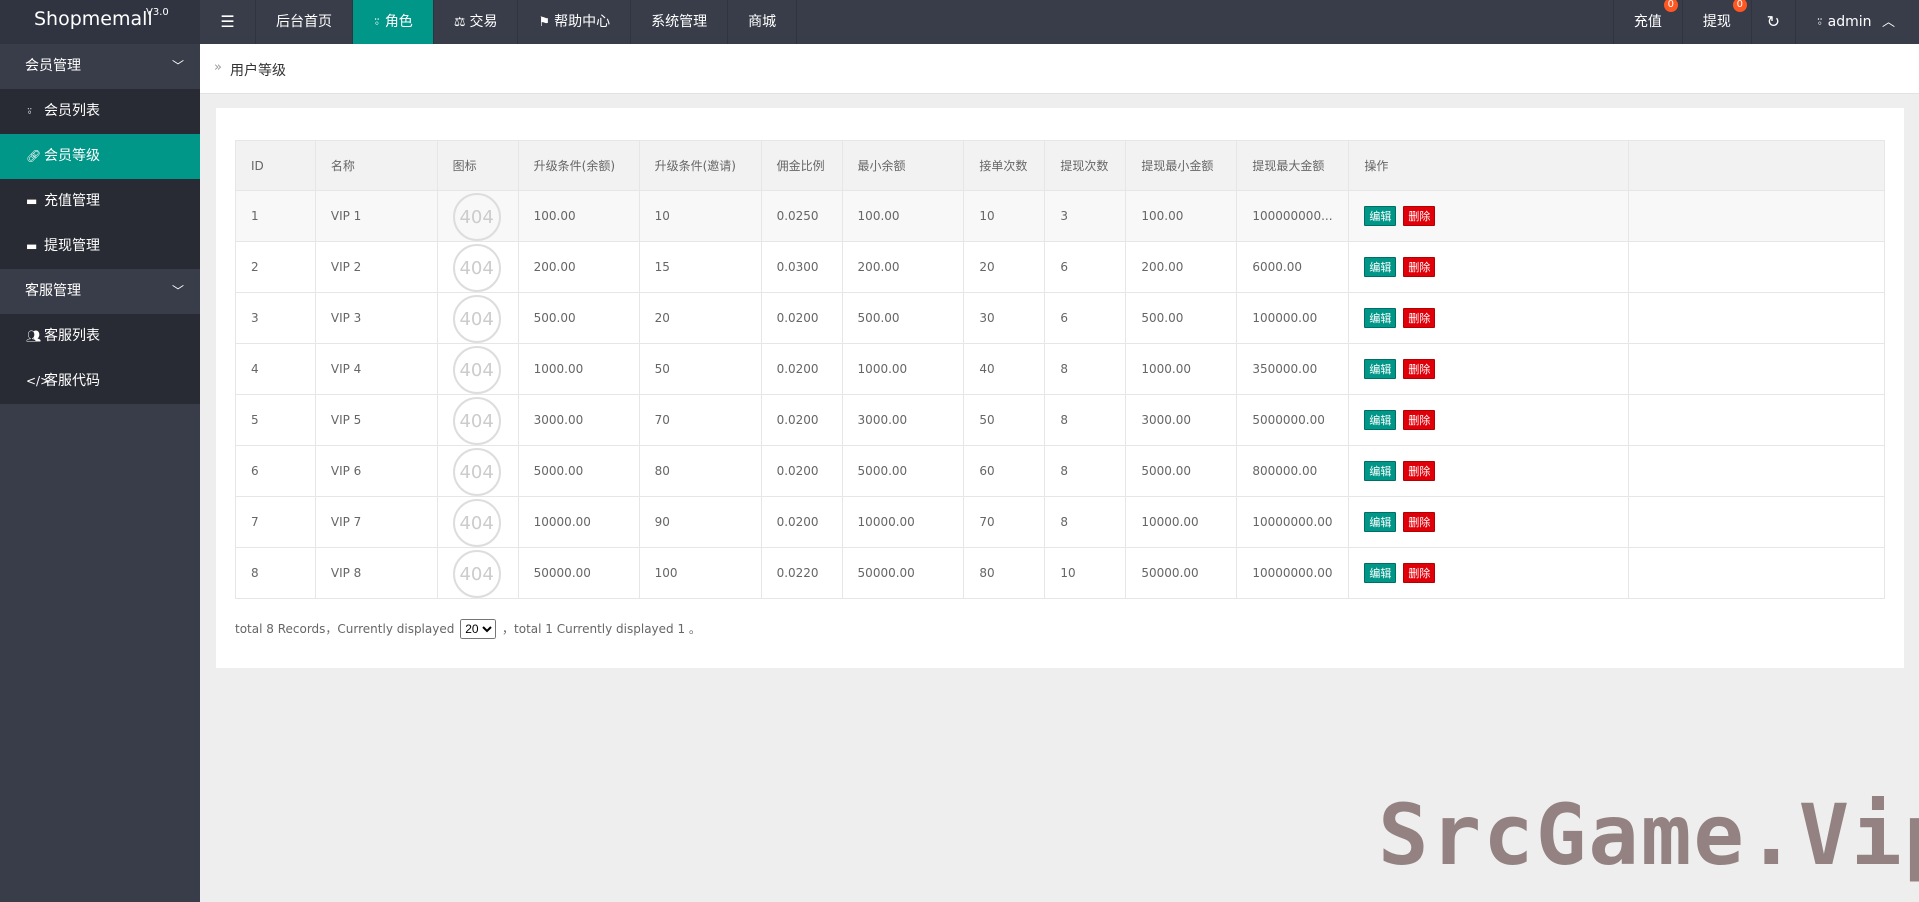 This screenshot has width=1919, height=902. I want to click on cell-withdraw-min: 3000.00, so click(1181, 420).